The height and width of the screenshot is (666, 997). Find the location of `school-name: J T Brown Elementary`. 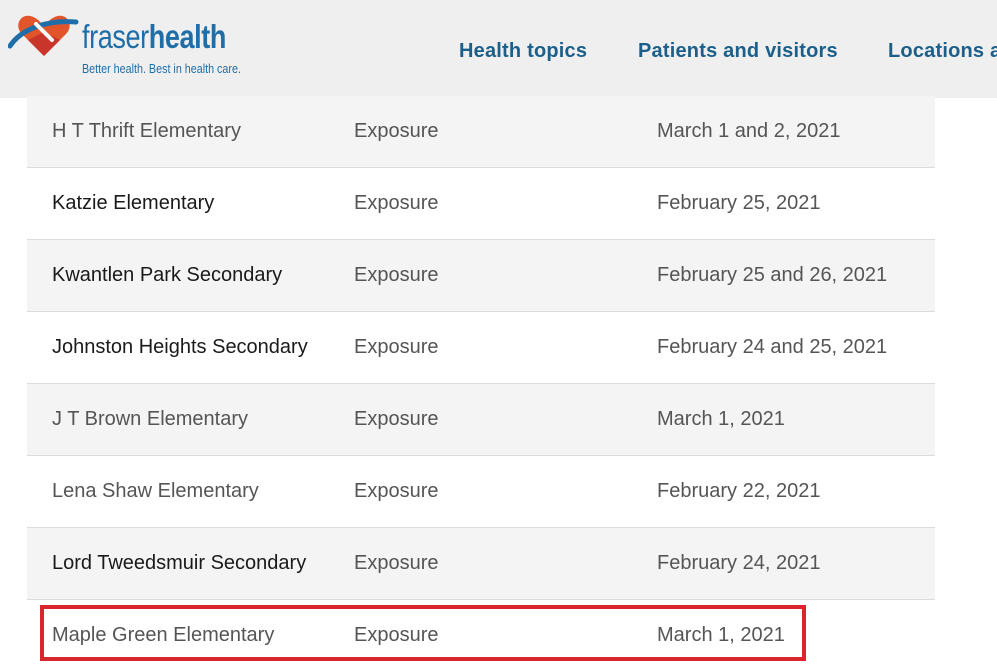

school-name: J T Brown Elementary is located at coordinates (150, 419).